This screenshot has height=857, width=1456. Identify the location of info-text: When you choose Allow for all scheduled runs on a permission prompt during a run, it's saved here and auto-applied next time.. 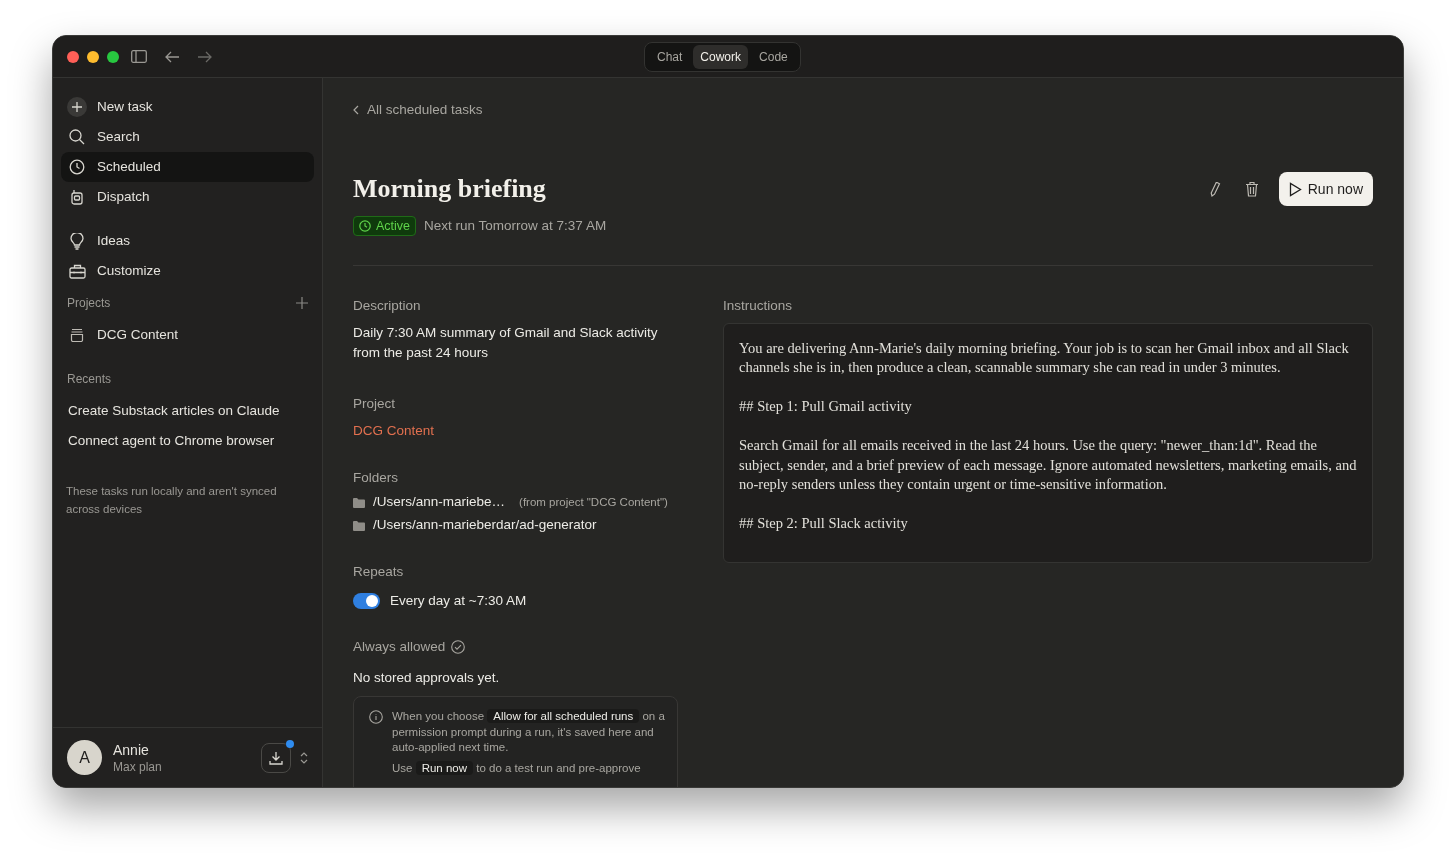
(528, 732).